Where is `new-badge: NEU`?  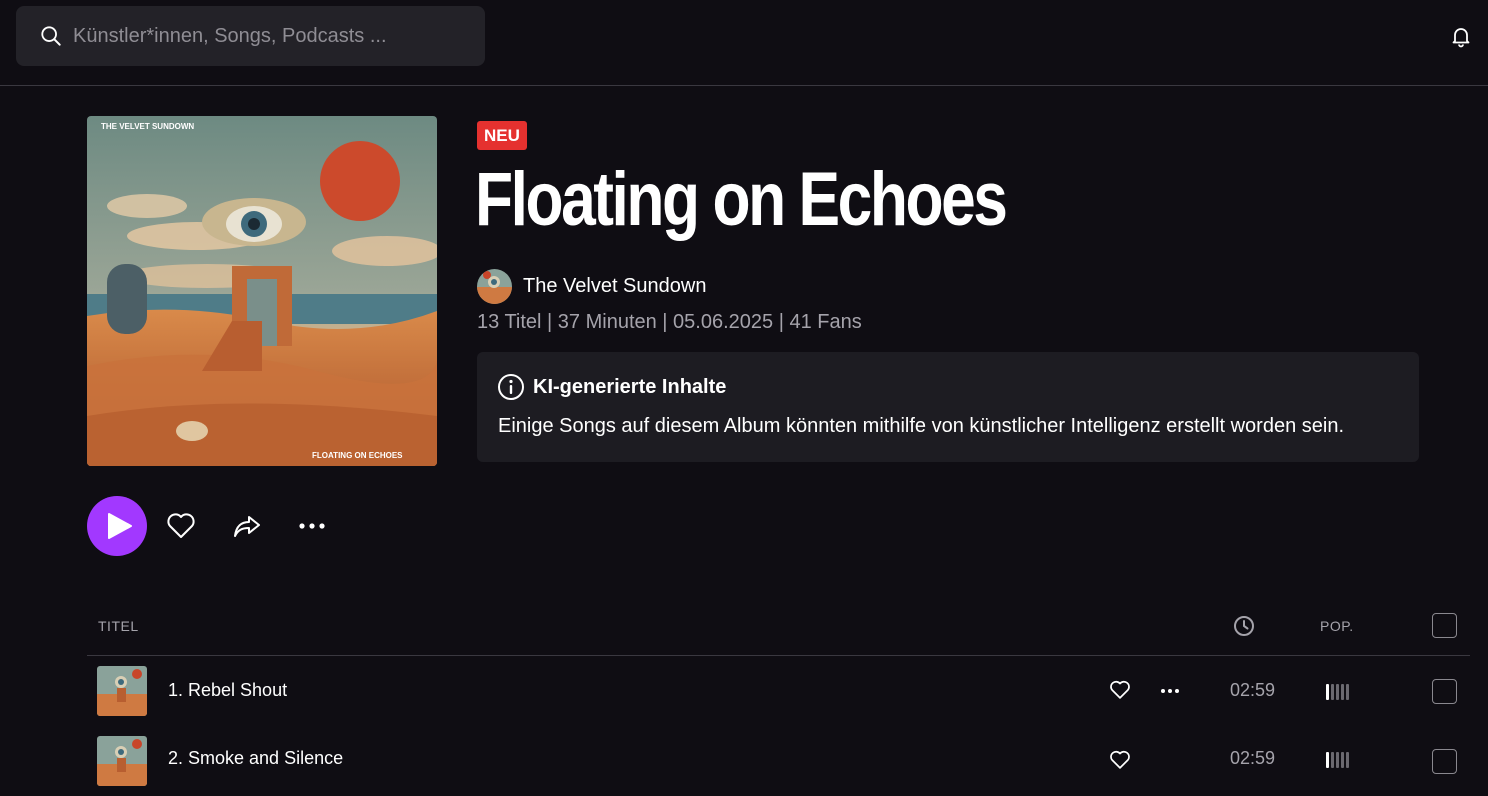 new-badge: NEU is located at coordinates (502, 135).